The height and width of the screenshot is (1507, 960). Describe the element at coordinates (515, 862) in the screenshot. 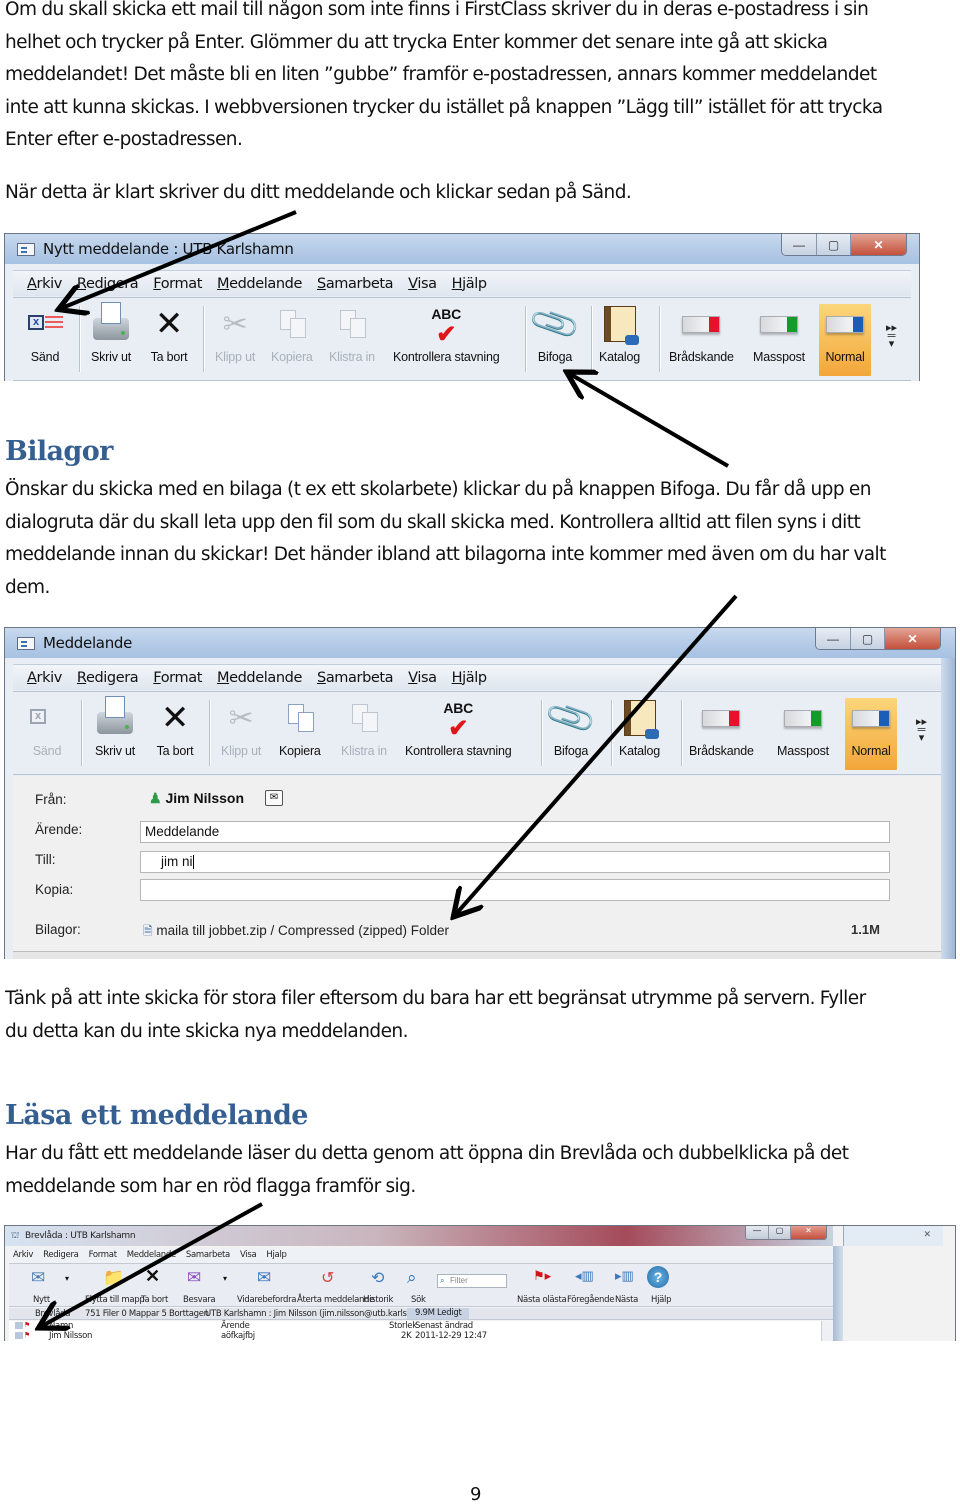

I see `to-input: jim ni` at that location.